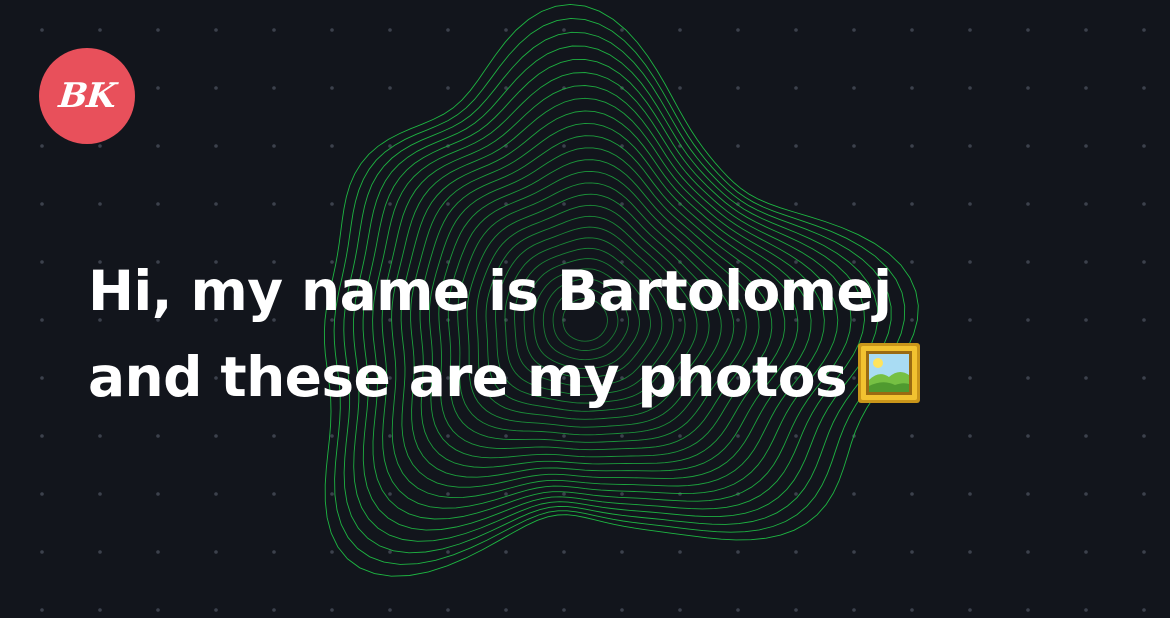  What do you see at coordinates (468, 377) in the screenshot?
I see `headline-line-2-text: and these are my photos` at bounding box center [468, 377].